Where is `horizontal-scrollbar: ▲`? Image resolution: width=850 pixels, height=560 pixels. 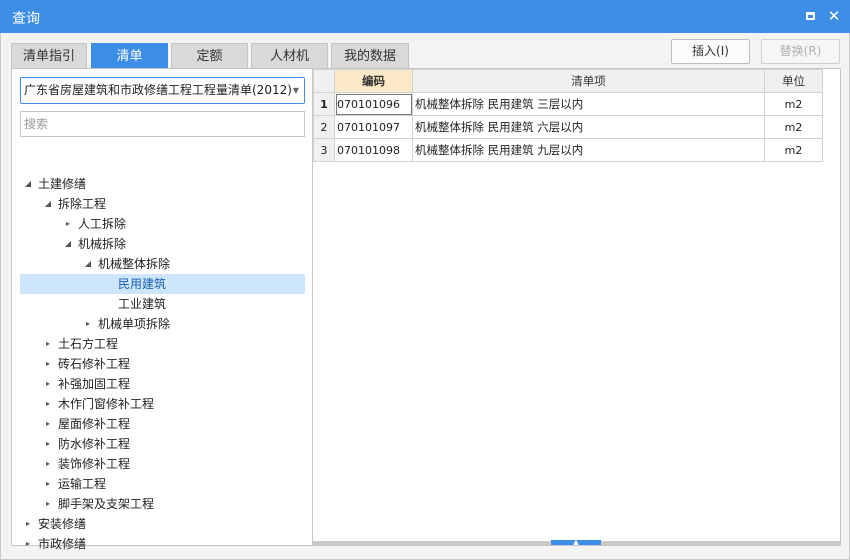
horizontal-scrollbar: ▲ is located at coordinates (576, 542).